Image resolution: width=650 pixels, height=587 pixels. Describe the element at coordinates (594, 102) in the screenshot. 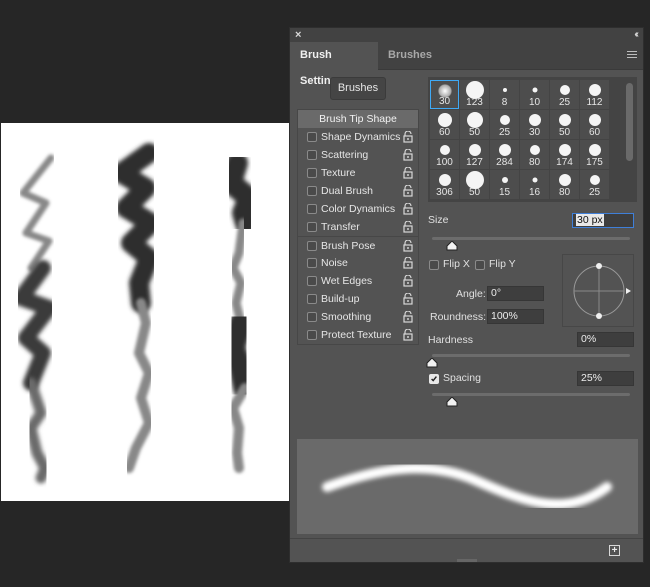

I see `brush-preset-size: 112` at that location.